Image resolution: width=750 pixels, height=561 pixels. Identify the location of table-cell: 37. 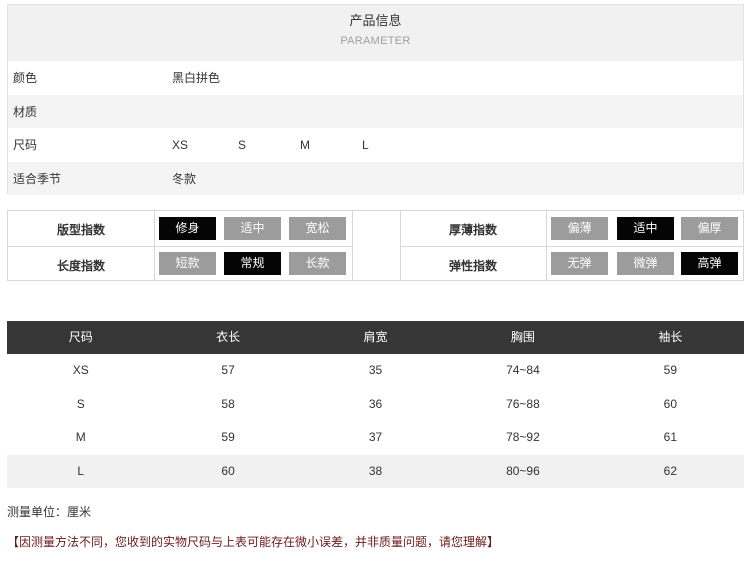
(375, 437).